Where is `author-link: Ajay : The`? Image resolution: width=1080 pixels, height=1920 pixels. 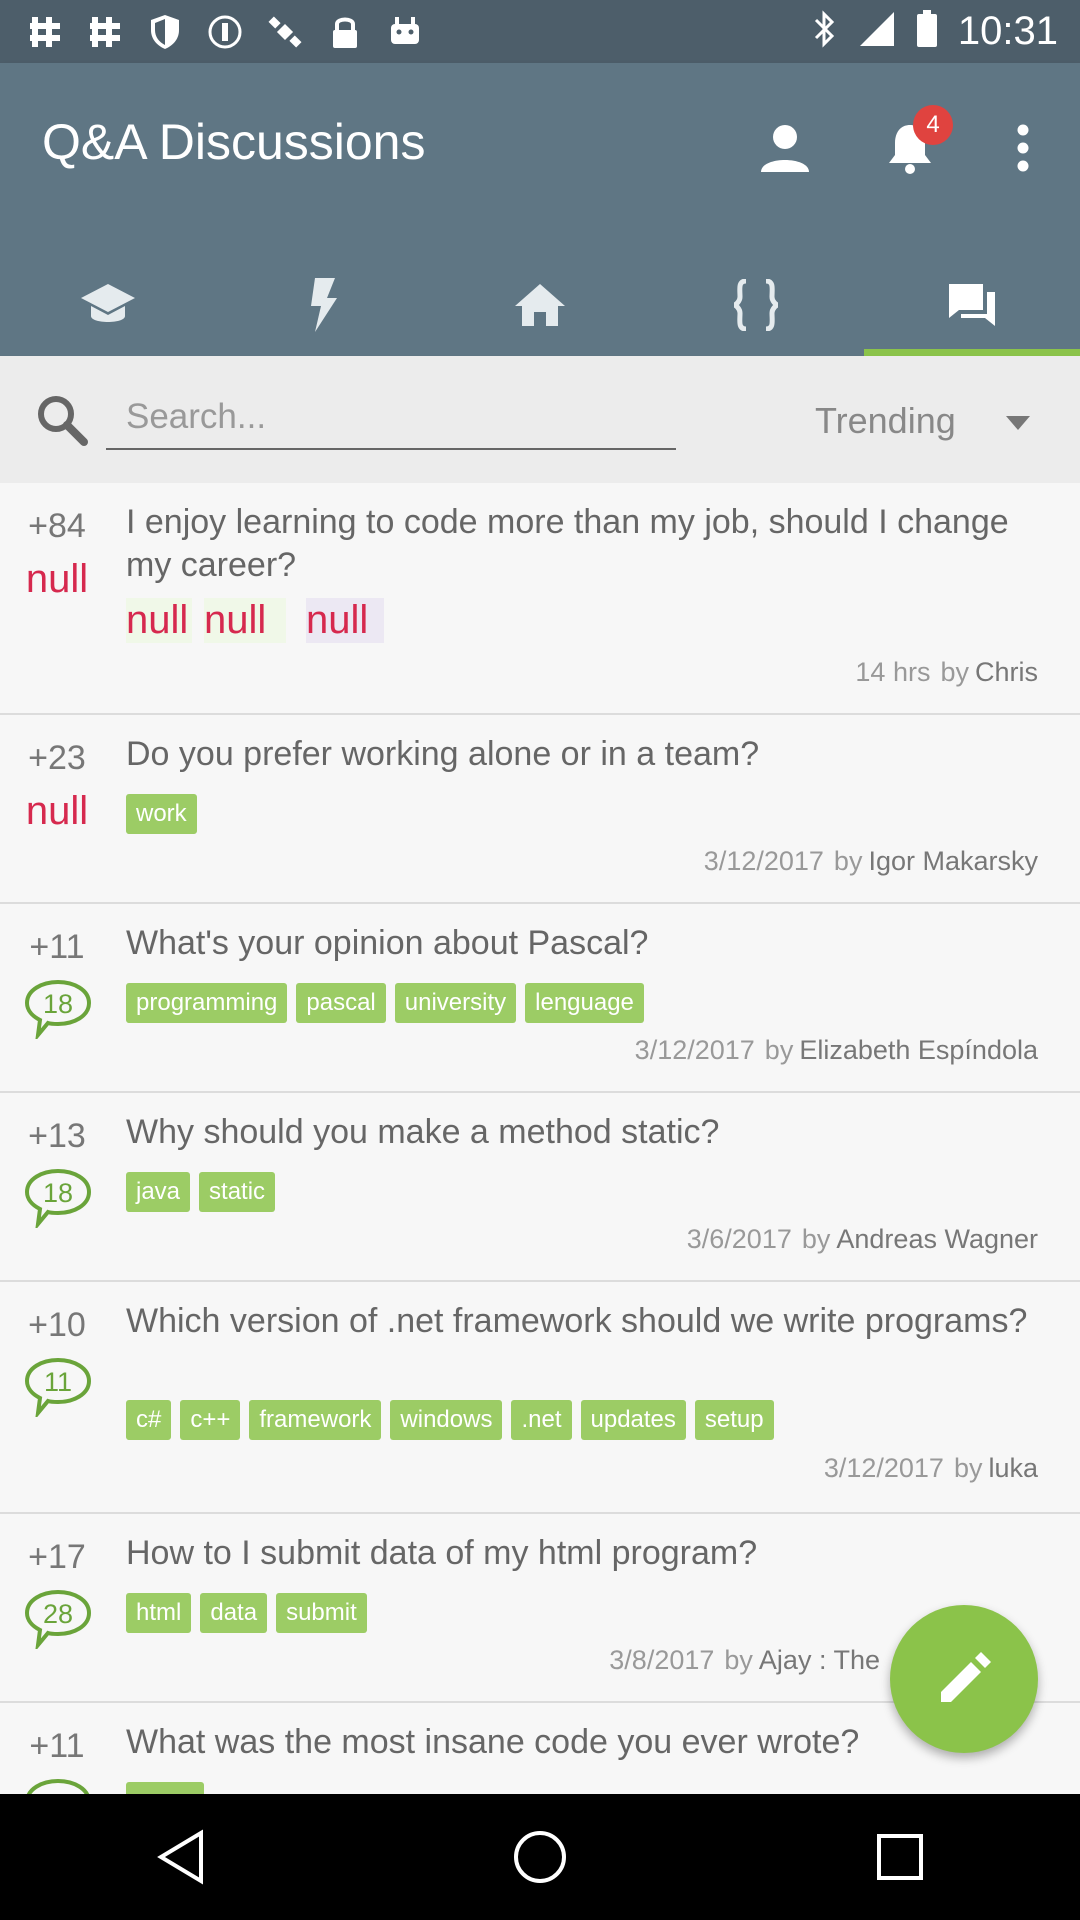 author-link: Ajay : The is located at coordinates (819, 1660).